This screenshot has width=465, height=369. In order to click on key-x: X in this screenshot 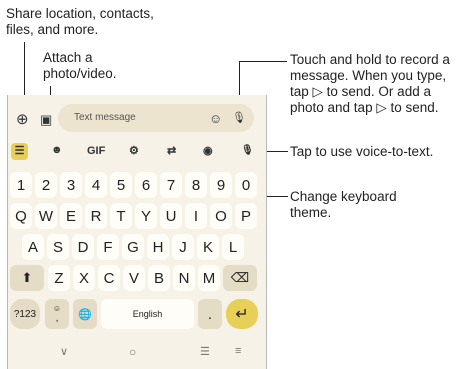, I will do `click(84, 278)`.